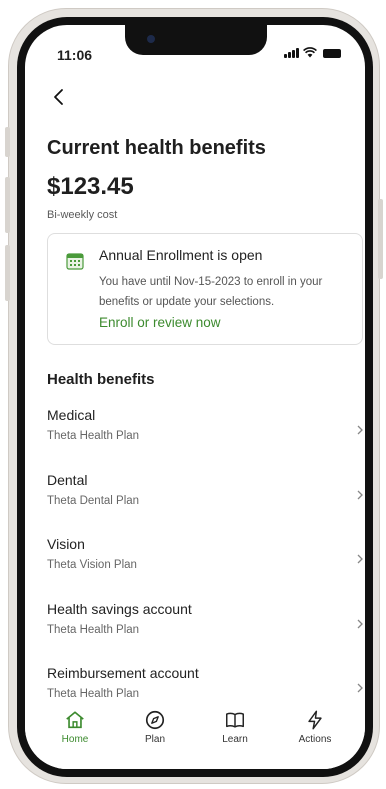 The height and width of the screenshot is (789, 386). I want to click on benefit-name: Dental, so click(67, 479).